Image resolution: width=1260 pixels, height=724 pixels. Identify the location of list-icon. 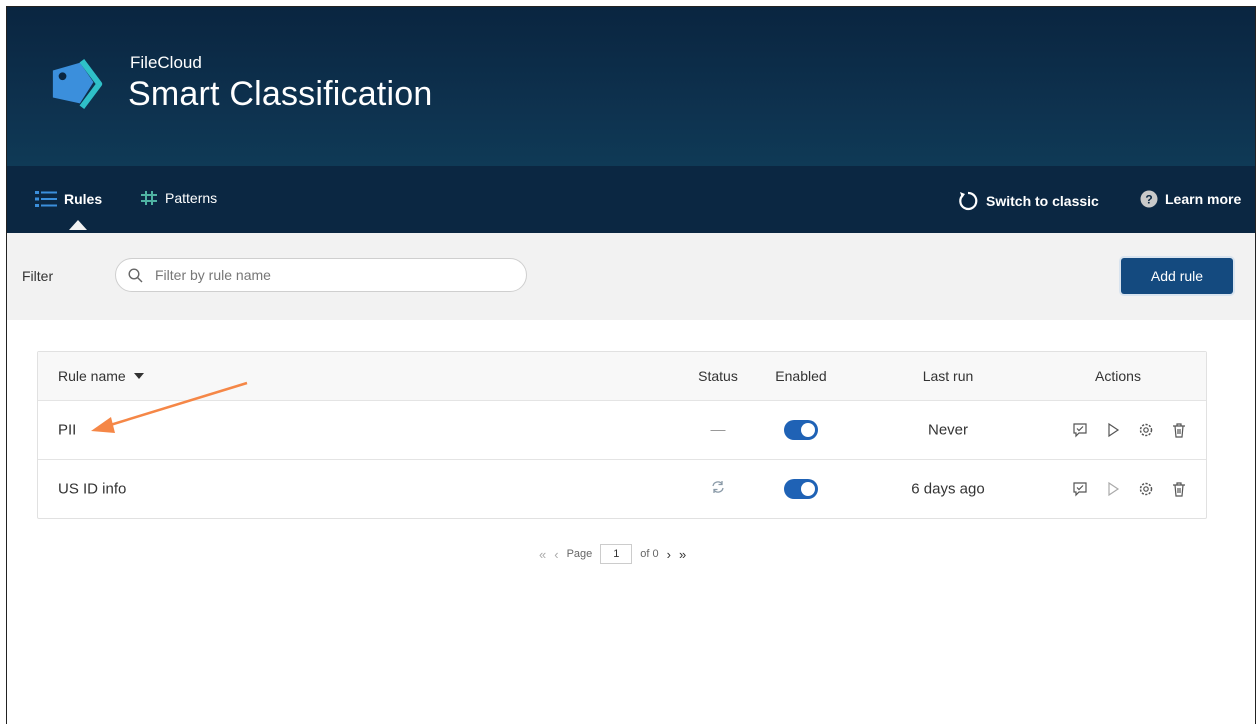
(46, 199).